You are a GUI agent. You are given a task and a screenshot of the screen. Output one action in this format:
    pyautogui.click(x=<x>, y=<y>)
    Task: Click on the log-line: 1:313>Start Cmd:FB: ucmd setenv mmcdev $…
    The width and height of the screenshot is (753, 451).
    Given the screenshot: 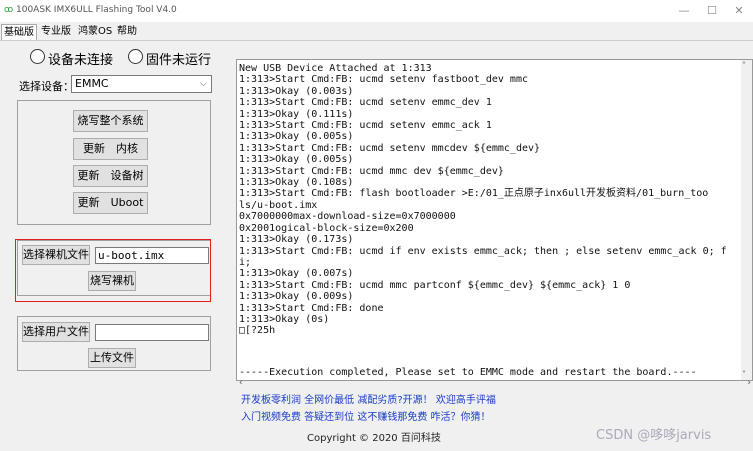 What is the action you would take?
    pyautogui.click(x=390, y=148)
    